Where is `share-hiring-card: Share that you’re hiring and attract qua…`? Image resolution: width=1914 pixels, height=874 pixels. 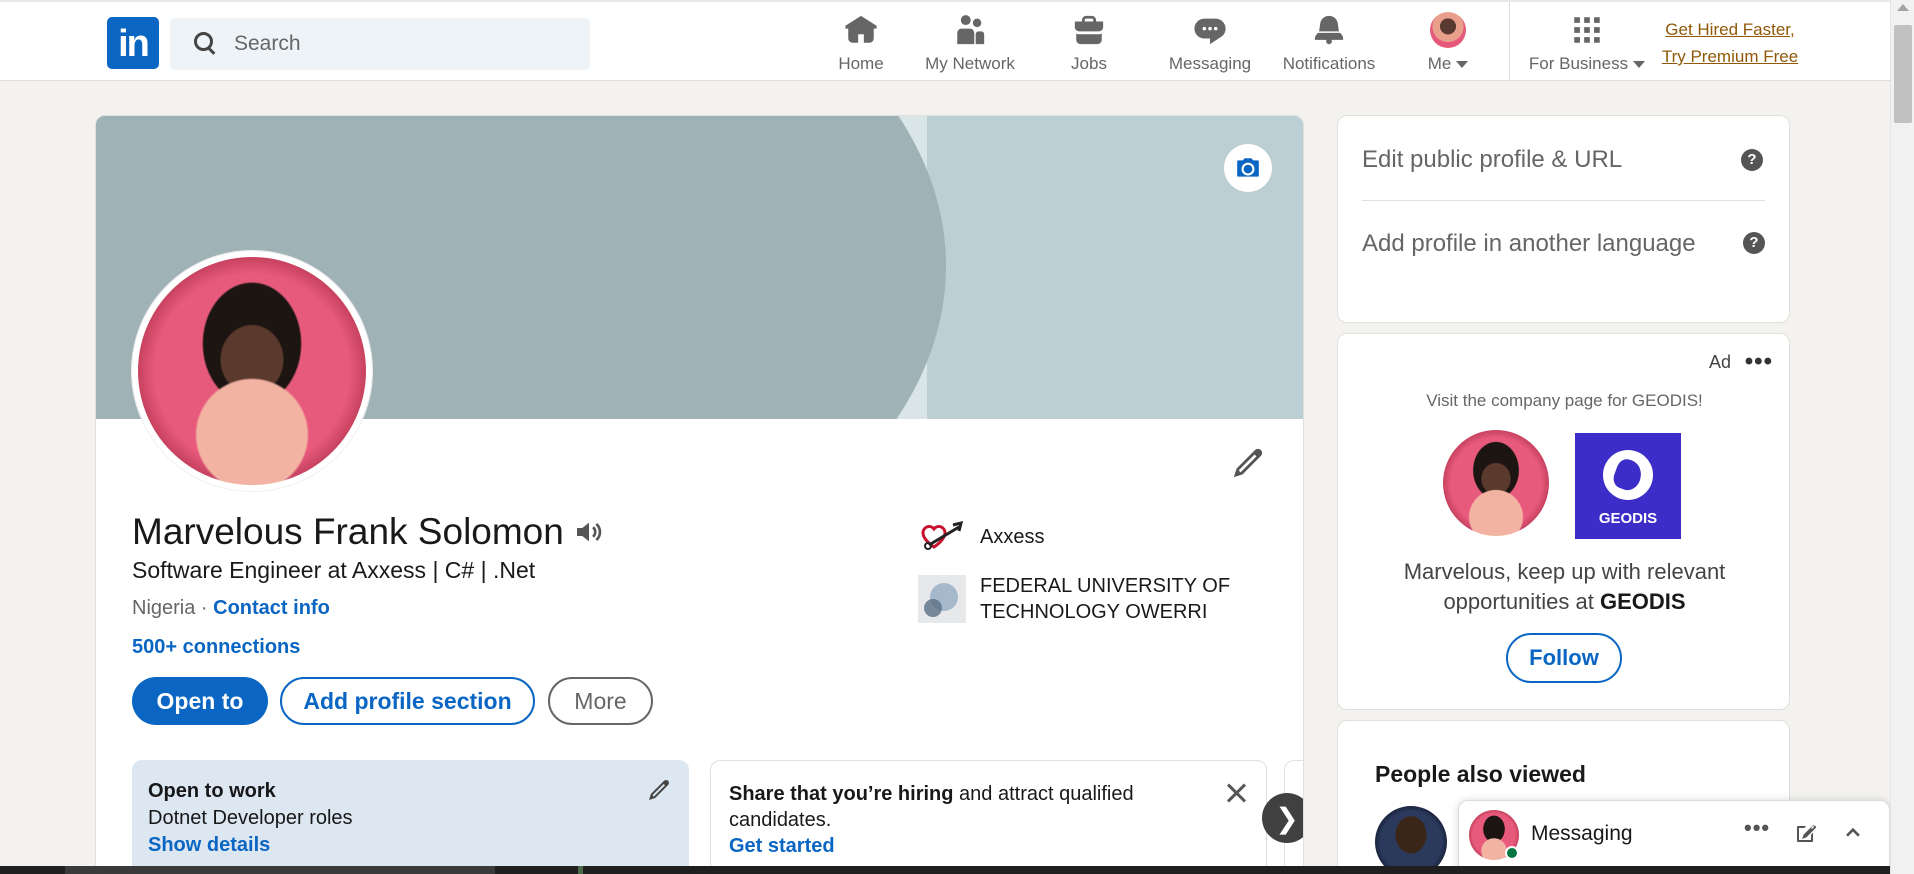
share-hiring-card: Share that you’re hiring and attract qua… is located at coordinates (988, 816).